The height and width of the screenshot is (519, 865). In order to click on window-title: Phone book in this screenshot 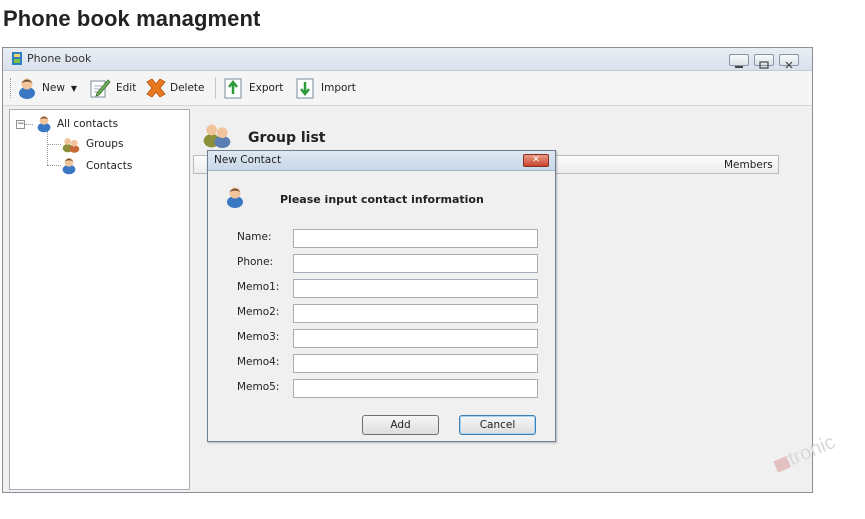, I will do `click(59, 58)`.